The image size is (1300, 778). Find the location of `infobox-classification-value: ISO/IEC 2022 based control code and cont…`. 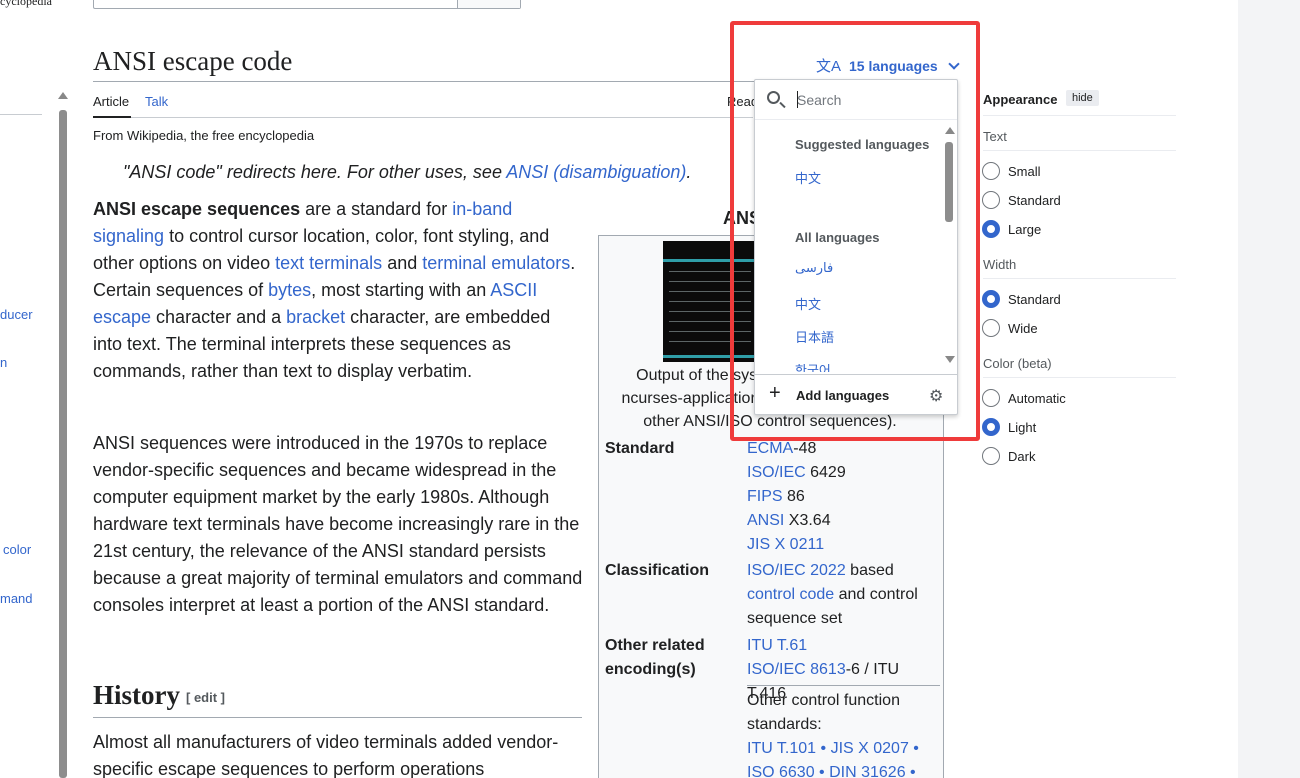

infobox-classification-value: ISO/IEC 2022 based control code and cont… is located at coordinates (844, 595).